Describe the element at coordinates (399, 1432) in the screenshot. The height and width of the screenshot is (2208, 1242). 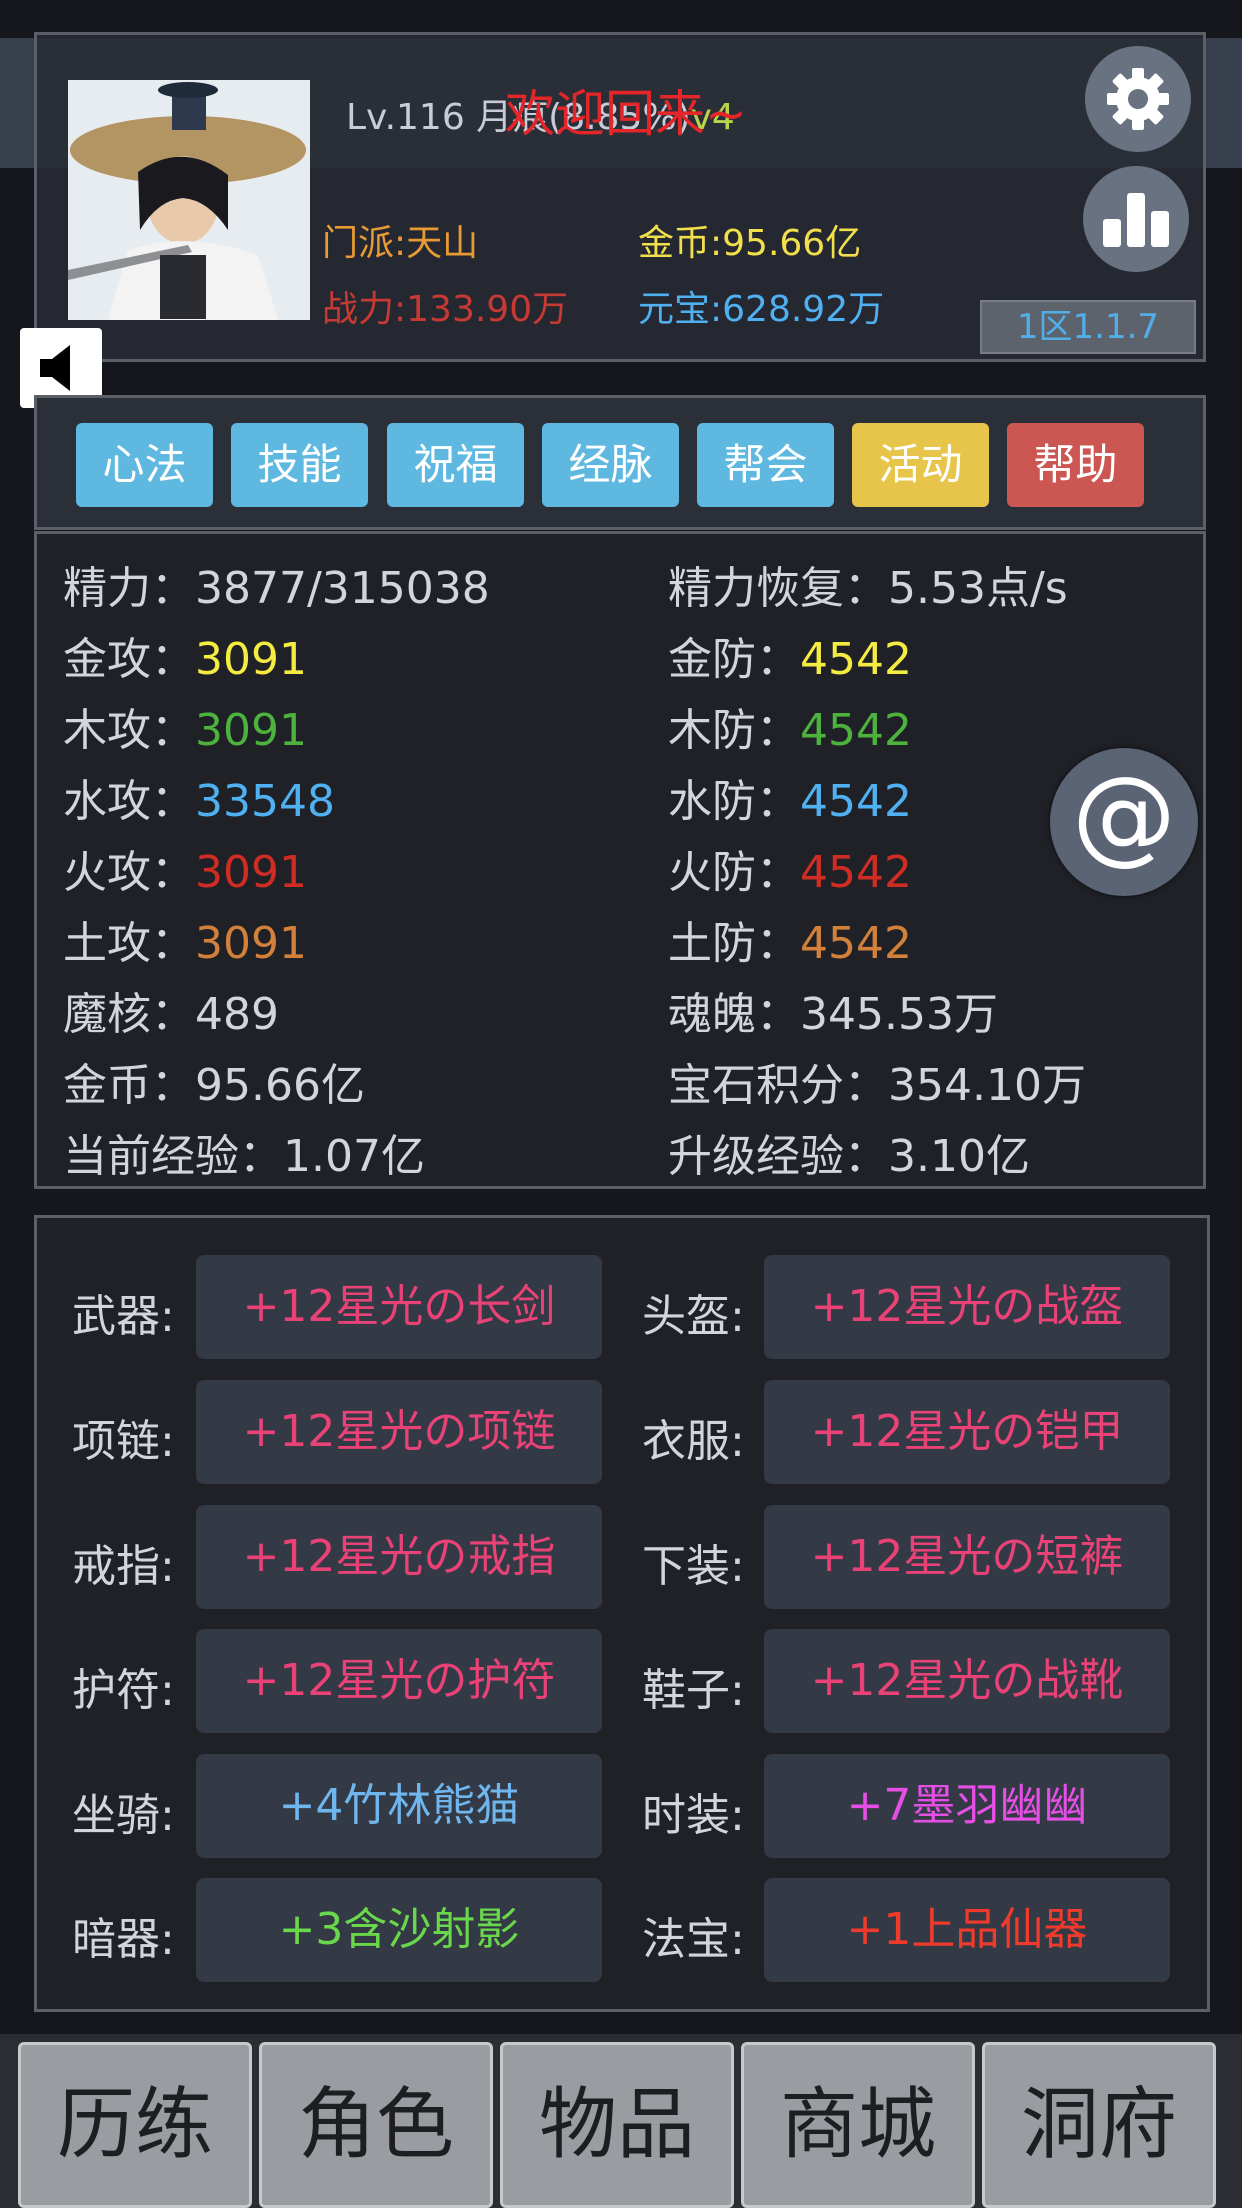
I see `equip-slot-necklace: +12星光の项链` at that location.